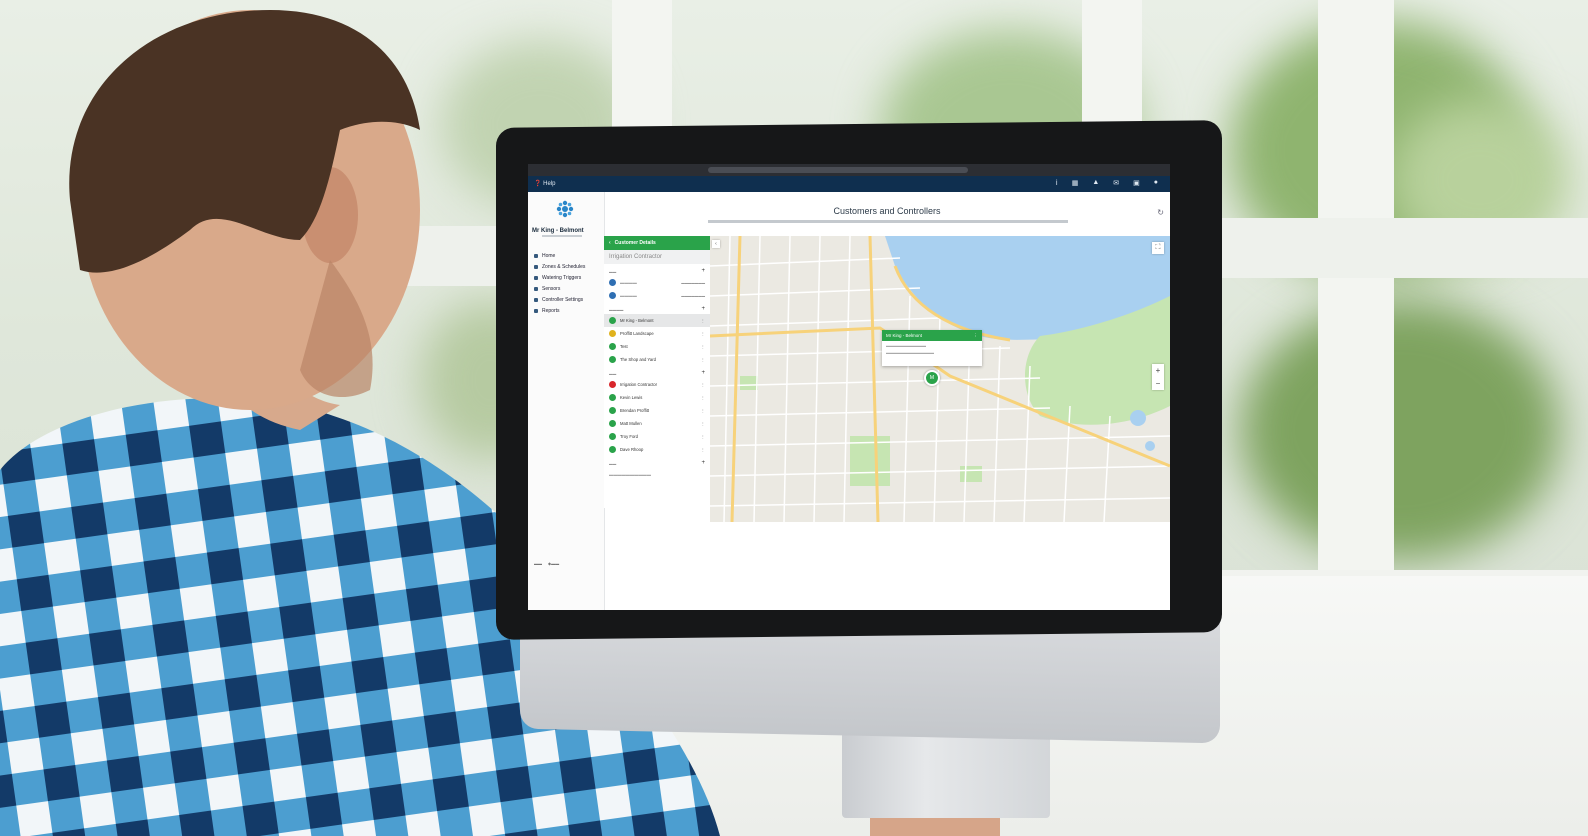 The image size is (1588, 836). What do you see at coordinates (632, 449) in the screenshot?
I see `user-label: Dave Rhoop` at bounding box center [632, 449].